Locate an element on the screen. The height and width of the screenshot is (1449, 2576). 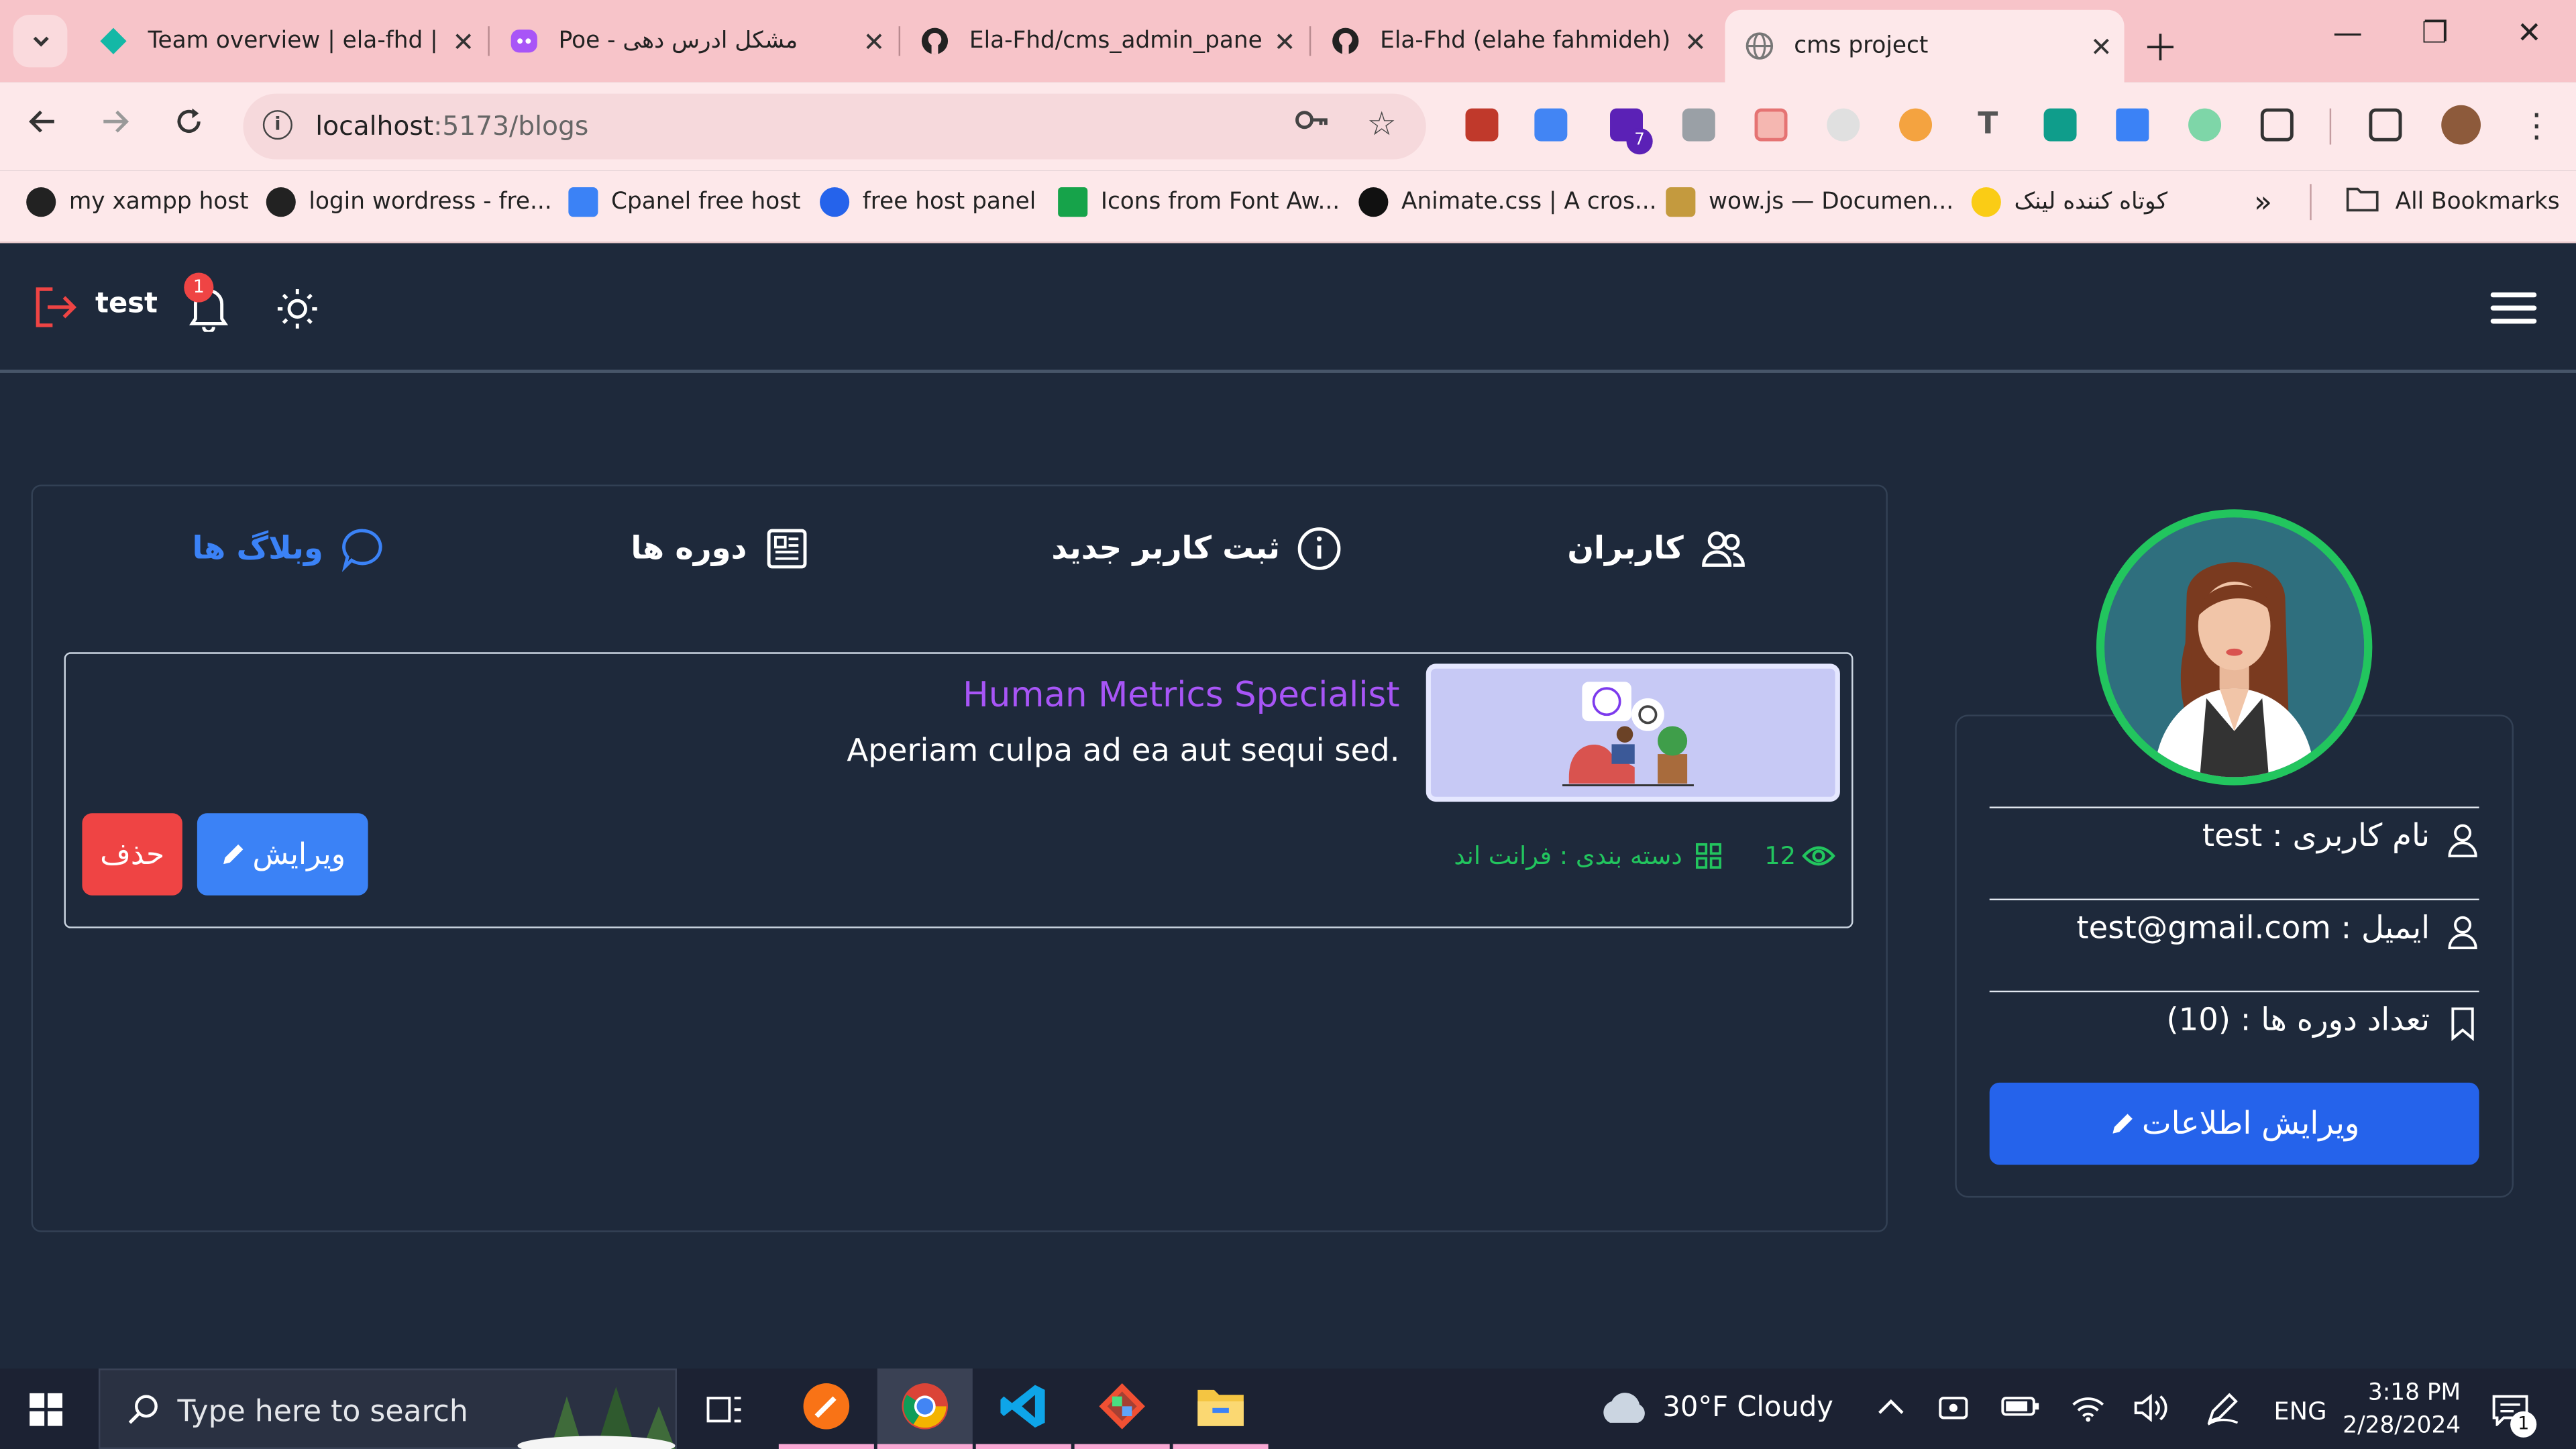
browser-tab: Team overview | ela-fhd | ✕ is located at coordinates (282, 41).